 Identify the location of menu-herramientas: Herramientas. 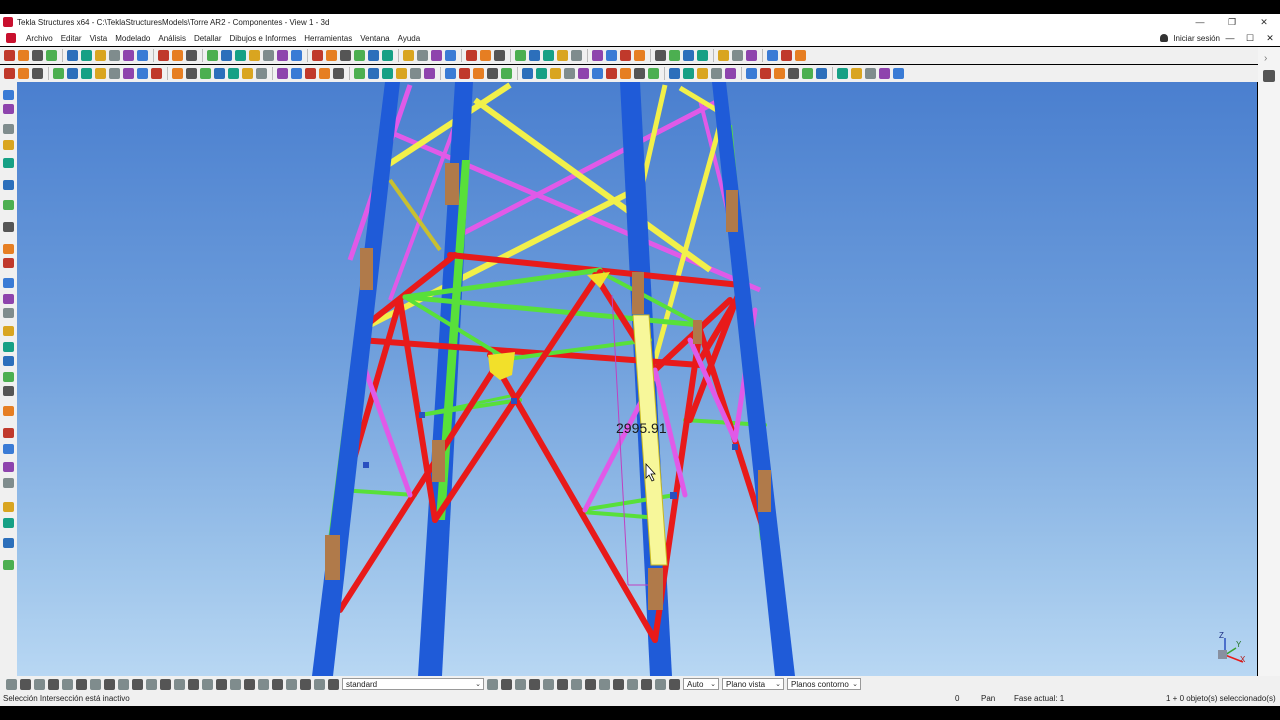
(328, 38).